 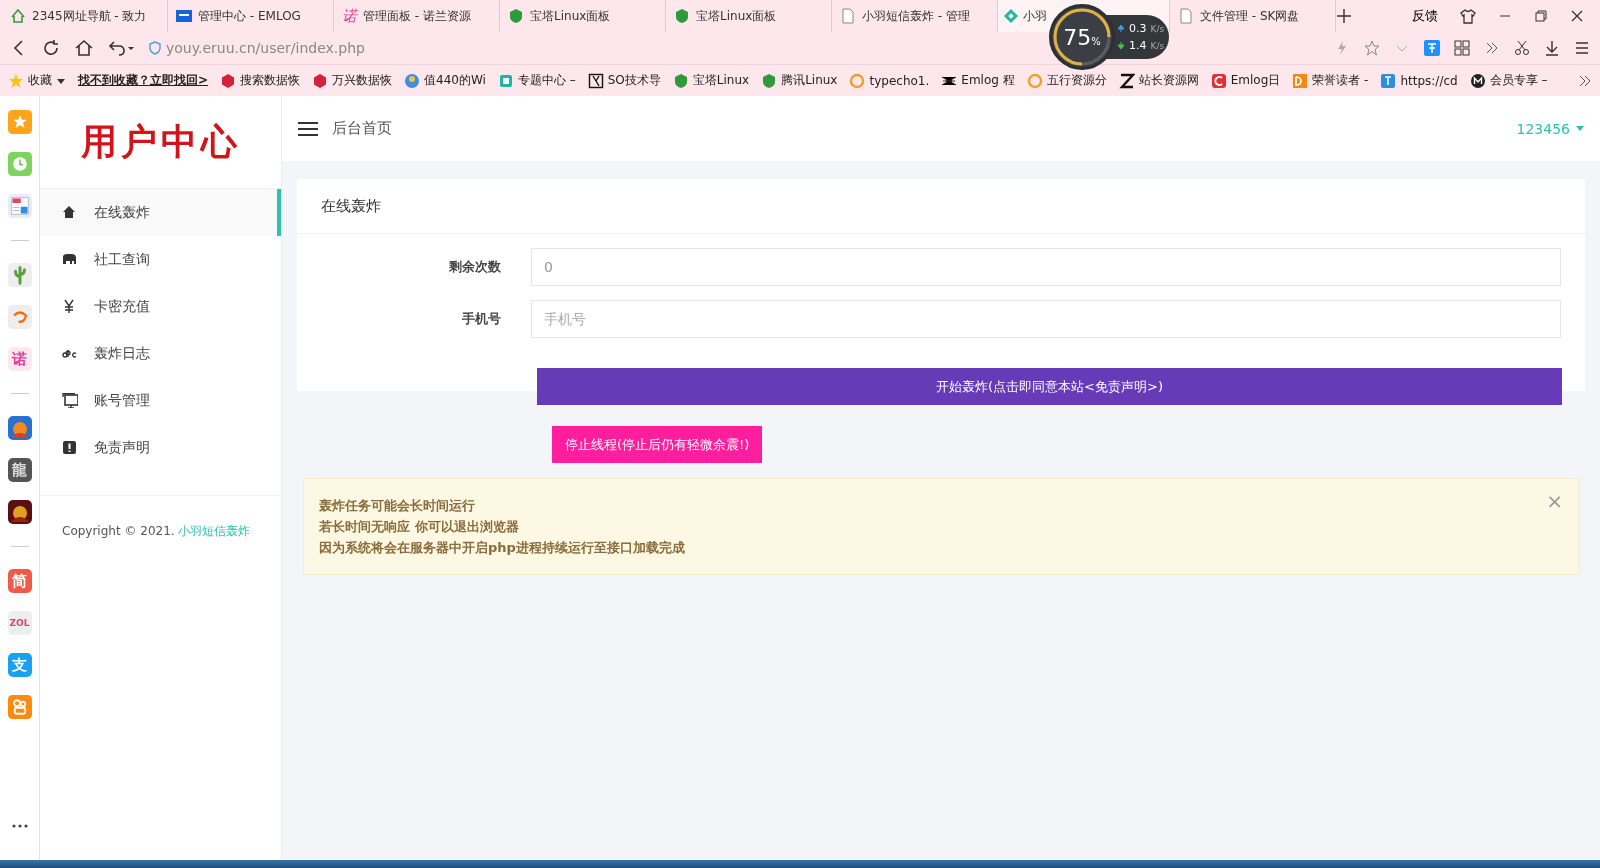 I want to click on sidebar-item: 免责声明, so click(x=160, y=447).